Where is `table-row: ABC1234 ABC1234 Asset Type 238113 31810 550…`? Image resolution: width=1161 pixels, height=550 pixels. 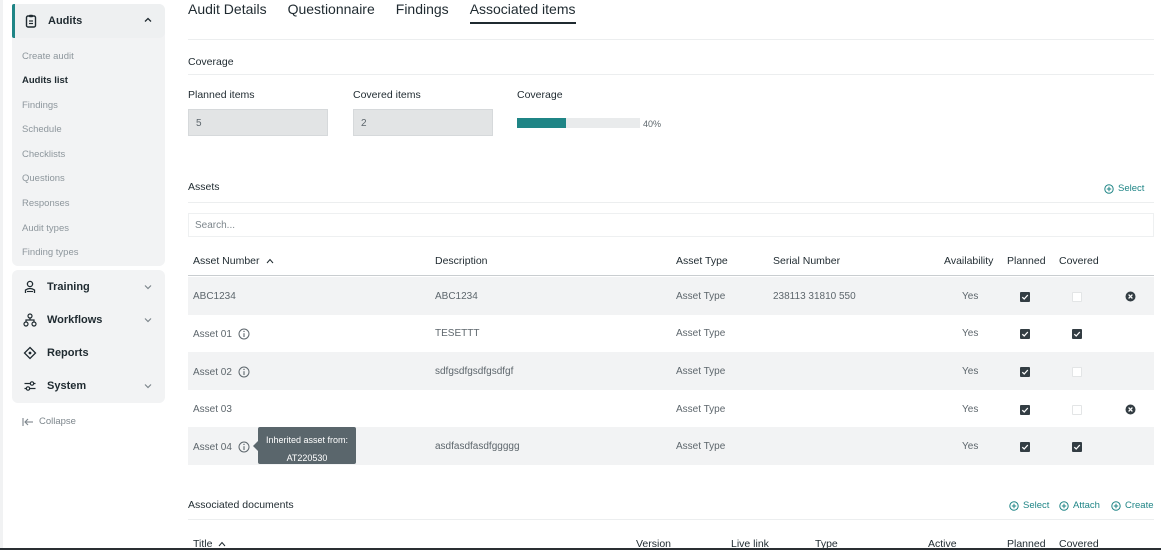
table-row: ABC1234 ABC1234 Asset Type 238113 31810 550… is located at coordinates (671, 296).